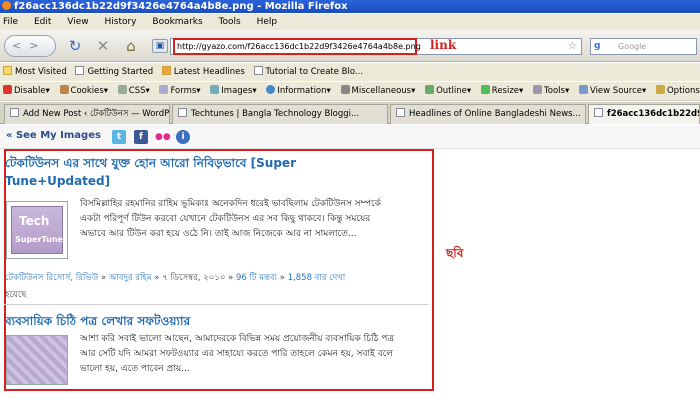 The height and width of the screenshot is (414, 700). I want to click on dev-disable: Disable▾, so click(26, 90).